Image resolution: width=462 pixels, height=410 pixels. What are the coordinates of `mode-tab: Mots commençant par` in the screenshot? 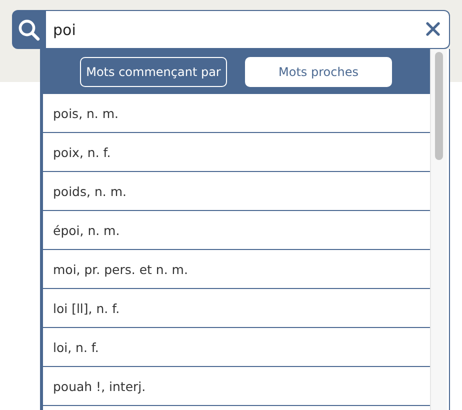 It's located at (153, 71).